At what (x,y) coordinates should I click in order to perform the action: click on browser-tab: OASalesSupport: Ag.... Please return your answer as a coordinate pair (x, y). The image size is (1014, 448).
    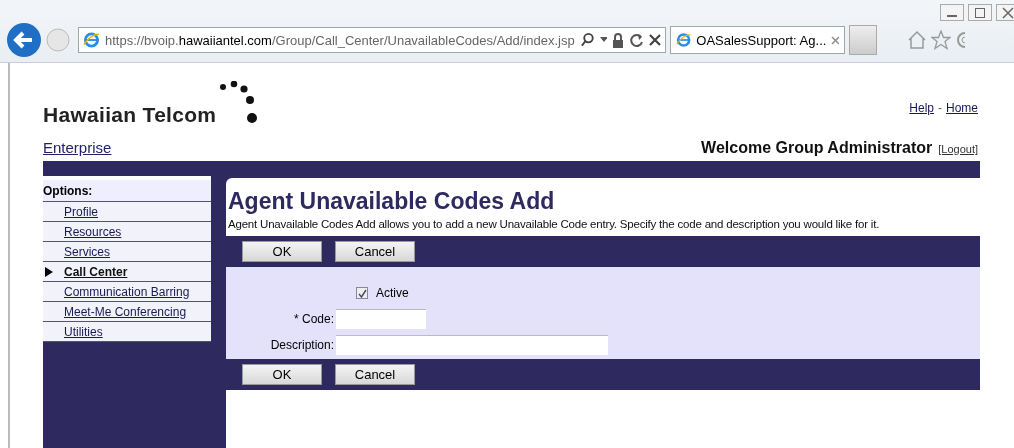
    Looking at the image, I should click on (757, 40).